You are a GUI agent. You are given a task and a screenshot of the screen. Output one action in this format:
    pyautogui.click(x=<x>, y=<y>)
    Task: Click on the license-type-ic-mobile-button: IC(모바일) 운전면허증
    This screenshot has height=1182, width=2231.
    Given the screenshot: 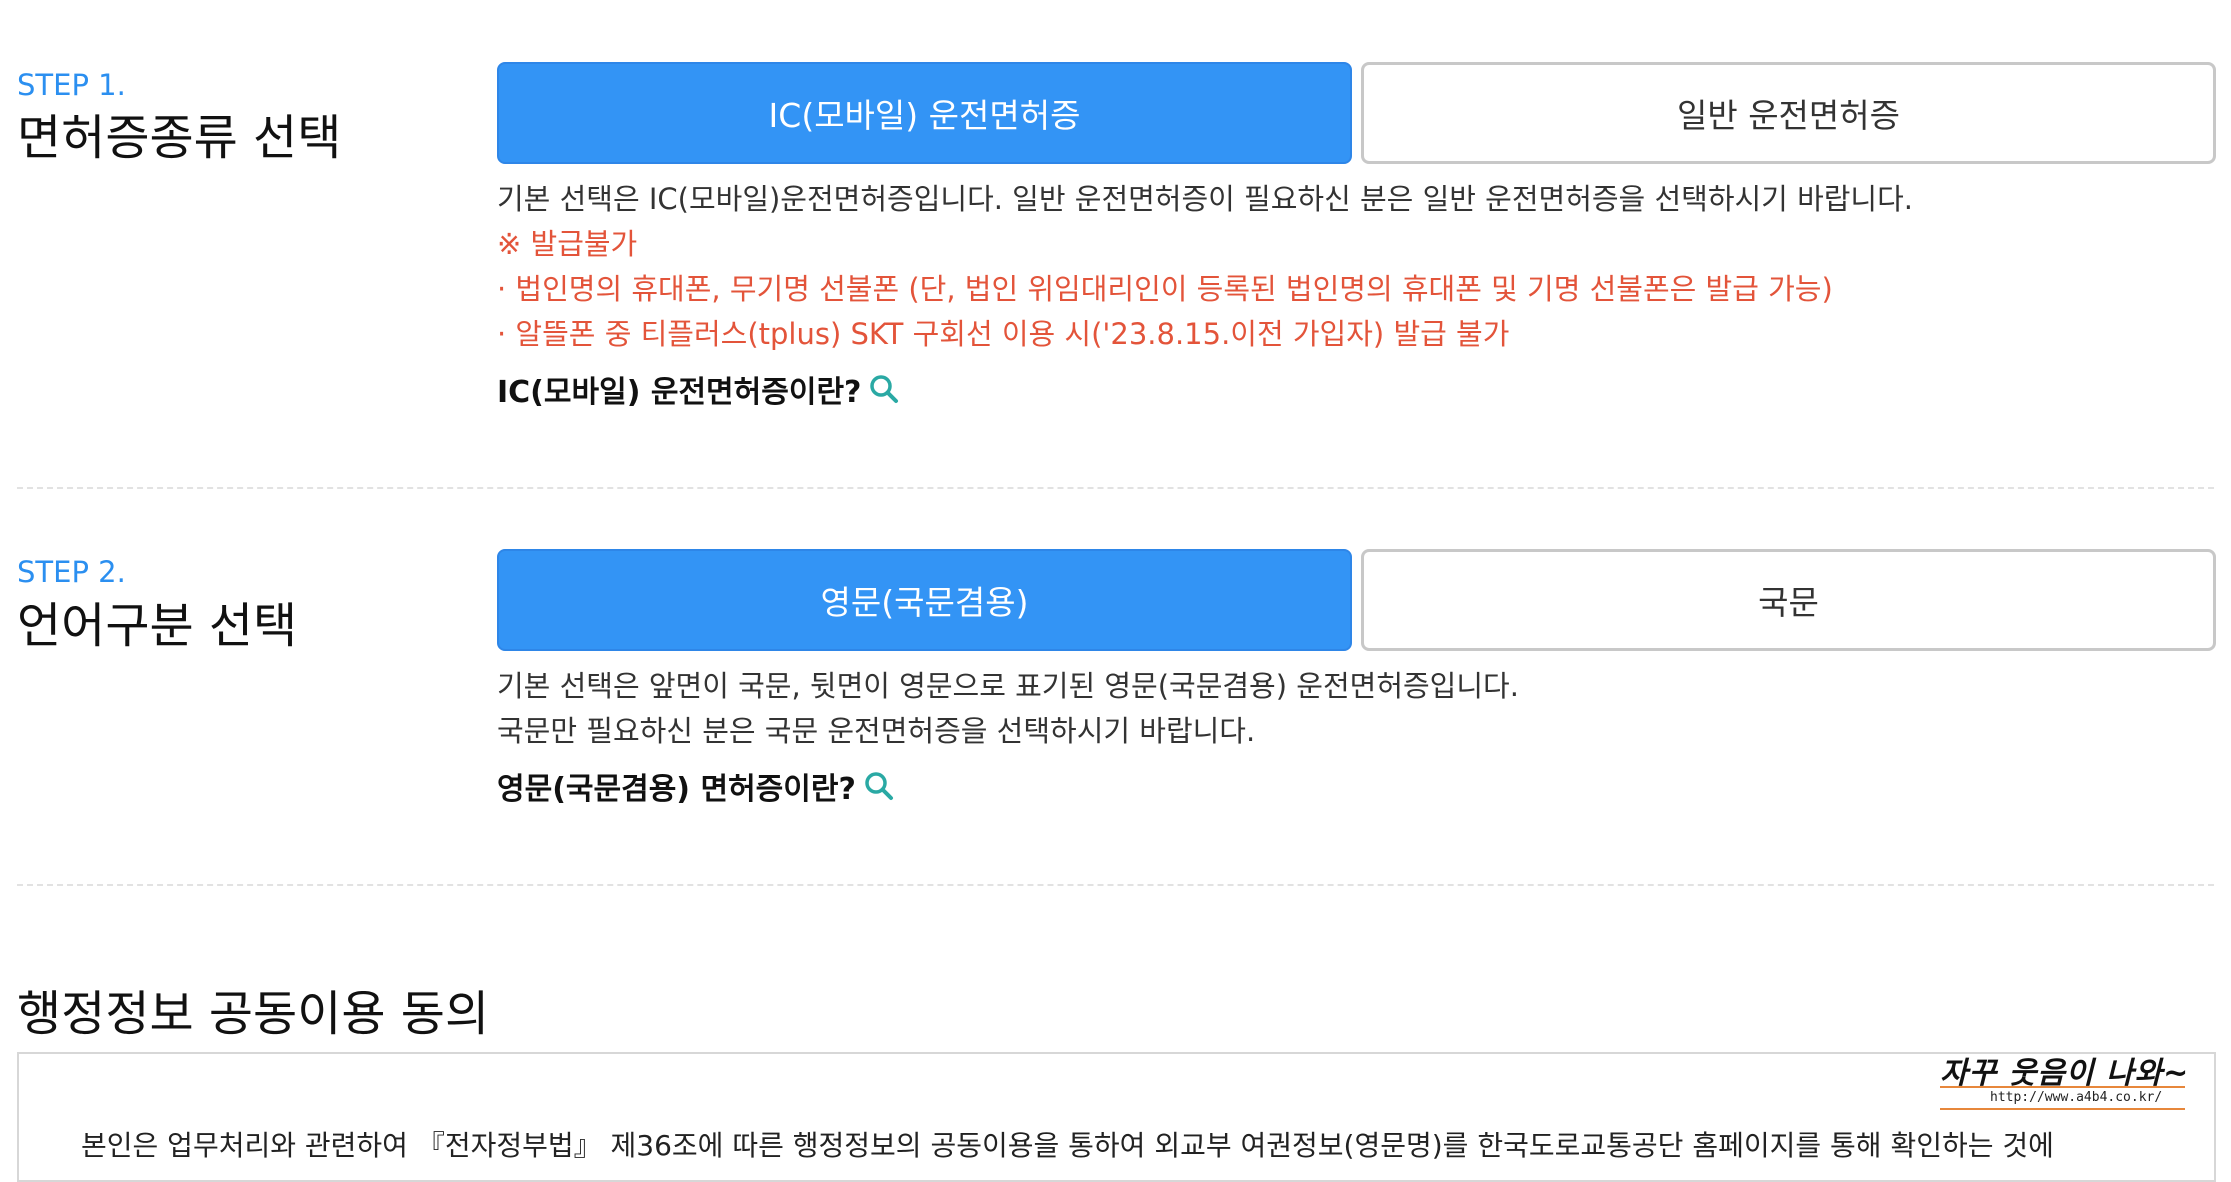 What is the action you would take?
    pyautogui.click(x=924, y=113)
    